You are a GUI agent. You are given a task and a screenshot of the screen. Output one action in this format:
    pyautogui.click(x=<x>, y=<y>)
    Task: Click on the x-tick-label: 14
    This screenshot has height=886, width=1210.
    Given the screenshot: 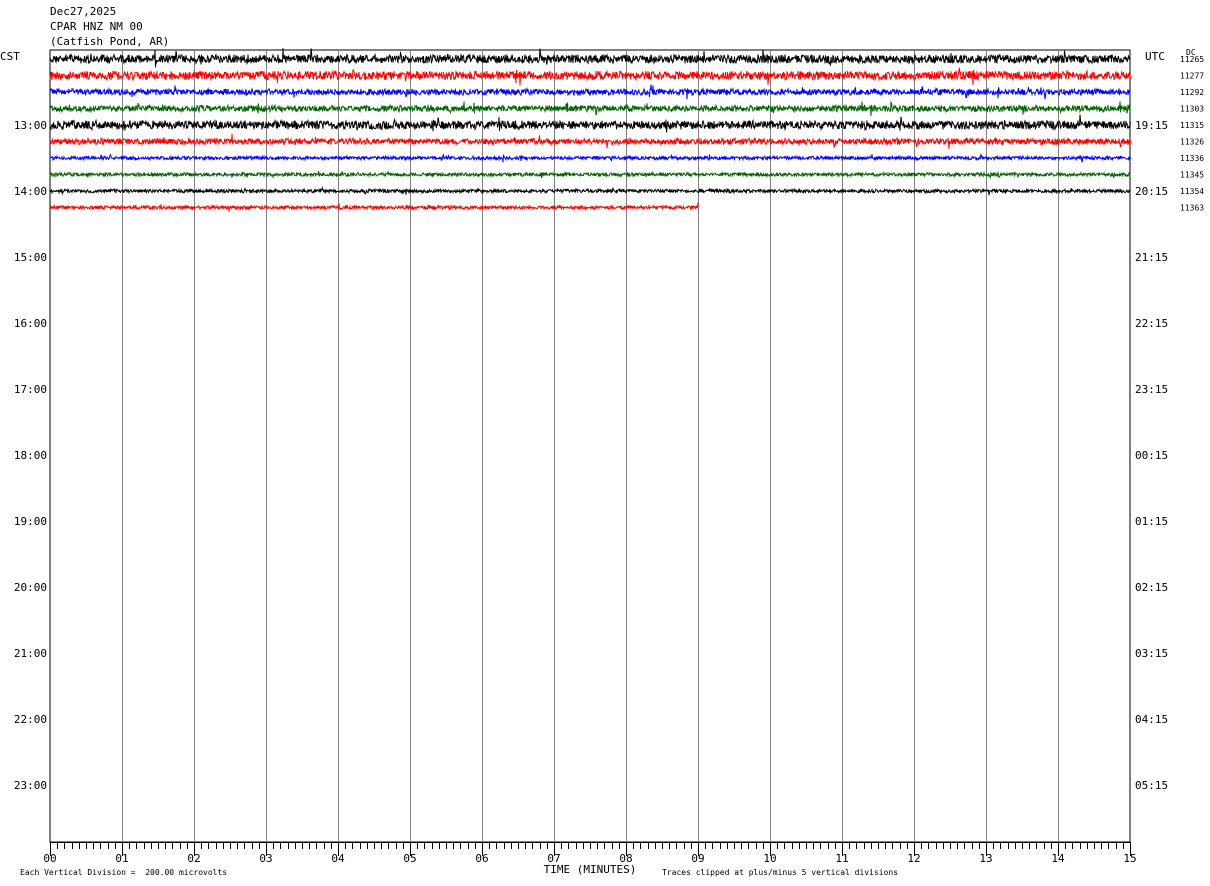 What is the action you would take?
    pyautogui.click(x=1058, y=858)
    